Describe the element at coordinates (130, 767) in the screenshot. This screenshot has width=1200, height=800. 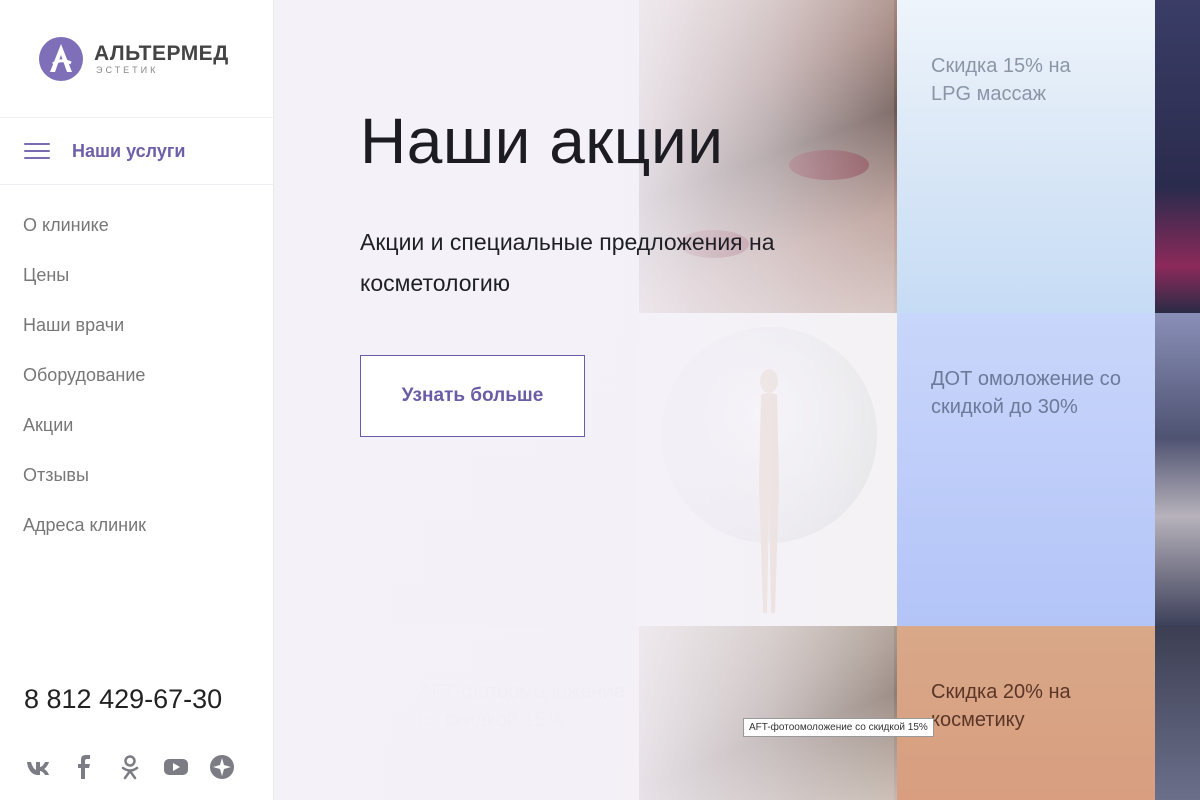
I see `odnoklassniki-icon` at that location.